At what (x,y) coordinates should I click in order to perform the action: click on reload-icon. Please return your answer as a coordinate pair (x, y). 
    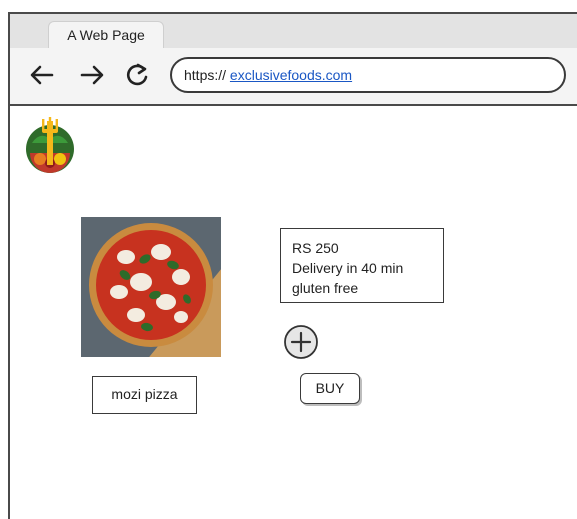
    Looking at the image, I should click on (137, 75).